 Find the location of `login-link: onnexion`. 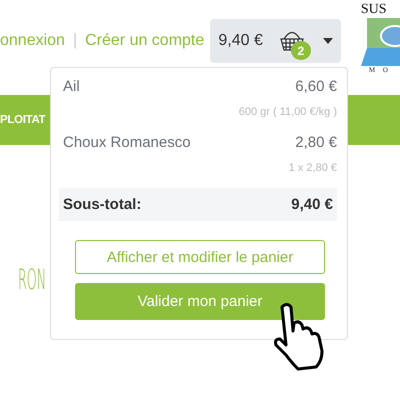

login-link: onnexion is located at coordinates (32, 41).